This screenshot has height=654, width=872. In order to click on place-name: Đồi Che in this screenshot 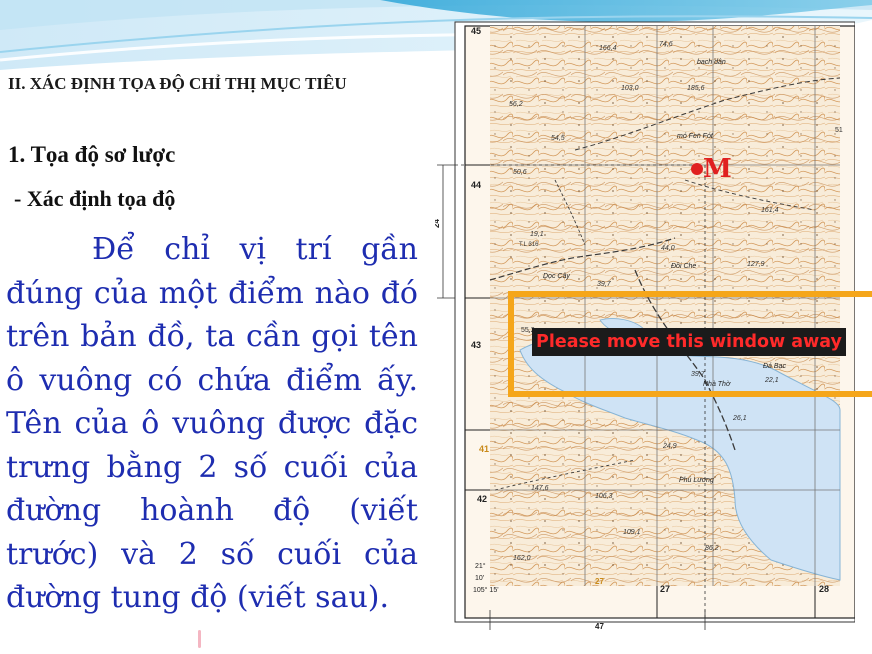, I will do `click(683, 265)`.